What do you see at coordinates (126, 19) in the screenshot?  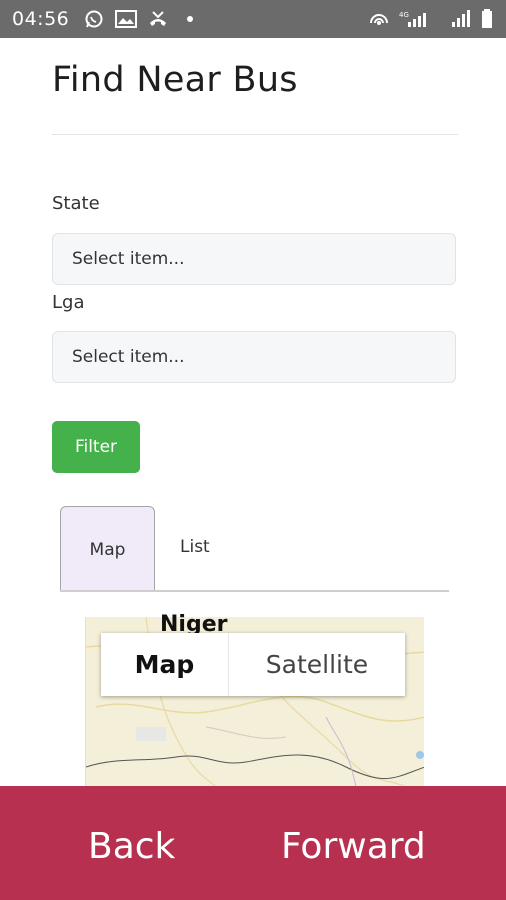 I see `gallery-icon` at bounding box center [126, 19].